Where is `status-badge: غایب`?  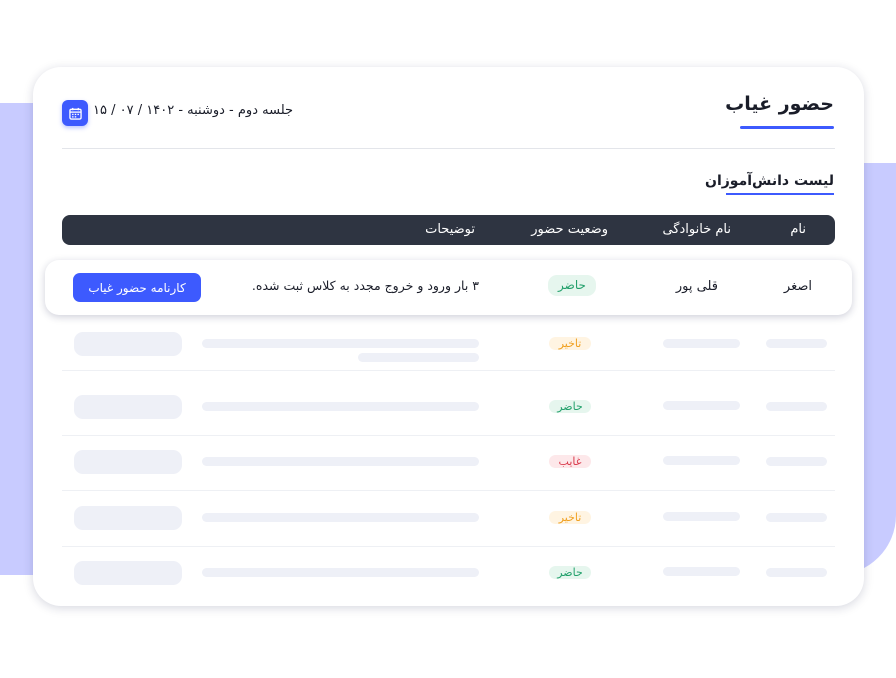
status-badge: غایب is located at coordinates (570, 461).